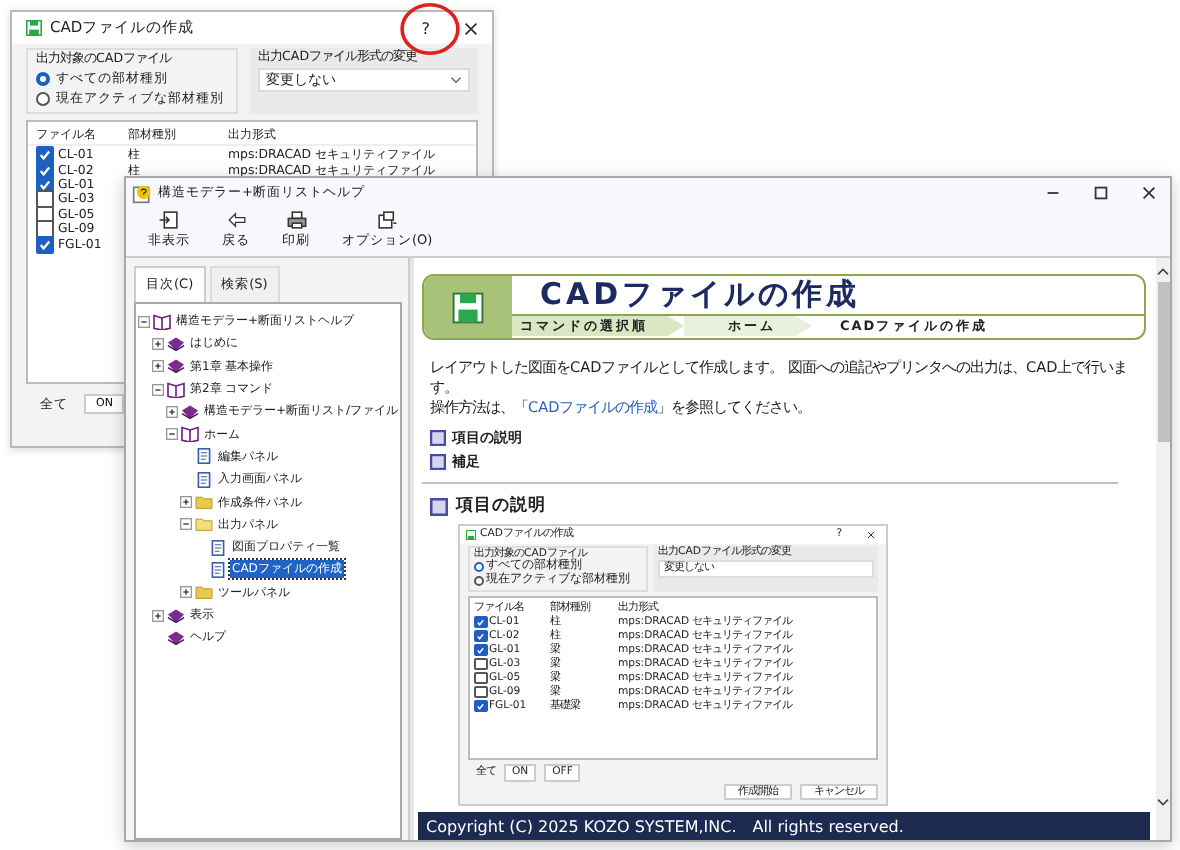  I want to click on folder-icon, so click(204, 592).